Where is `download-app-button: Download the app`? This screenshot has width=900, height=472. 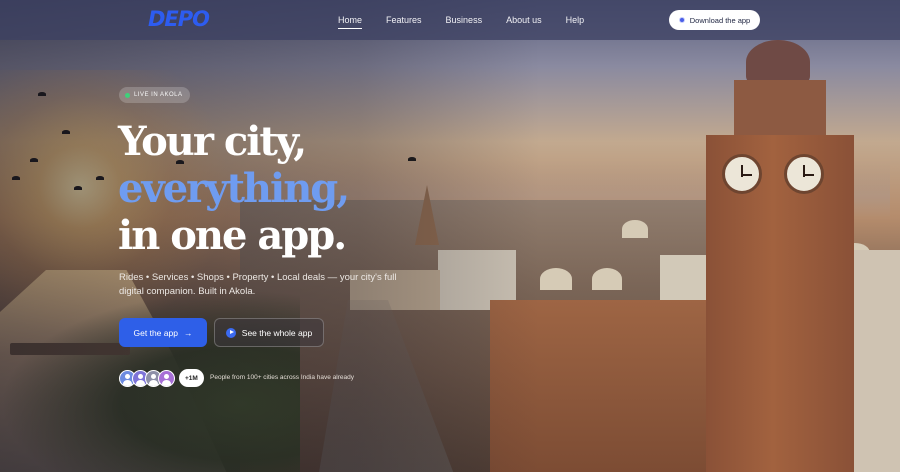 download-app-button: Download the app is located at coordinates (714, 20).